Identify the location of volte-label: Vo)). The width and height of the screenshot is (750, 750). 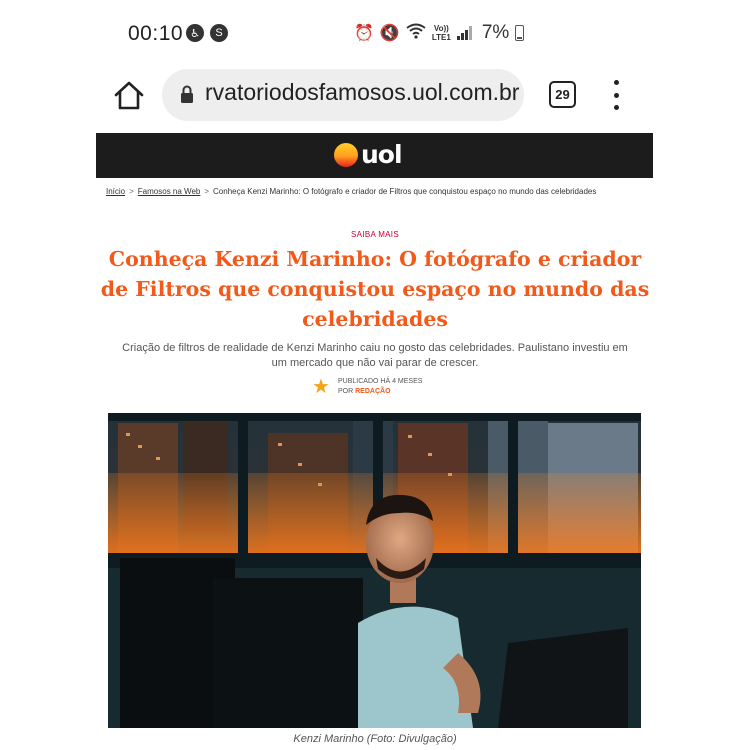
(441, 28).